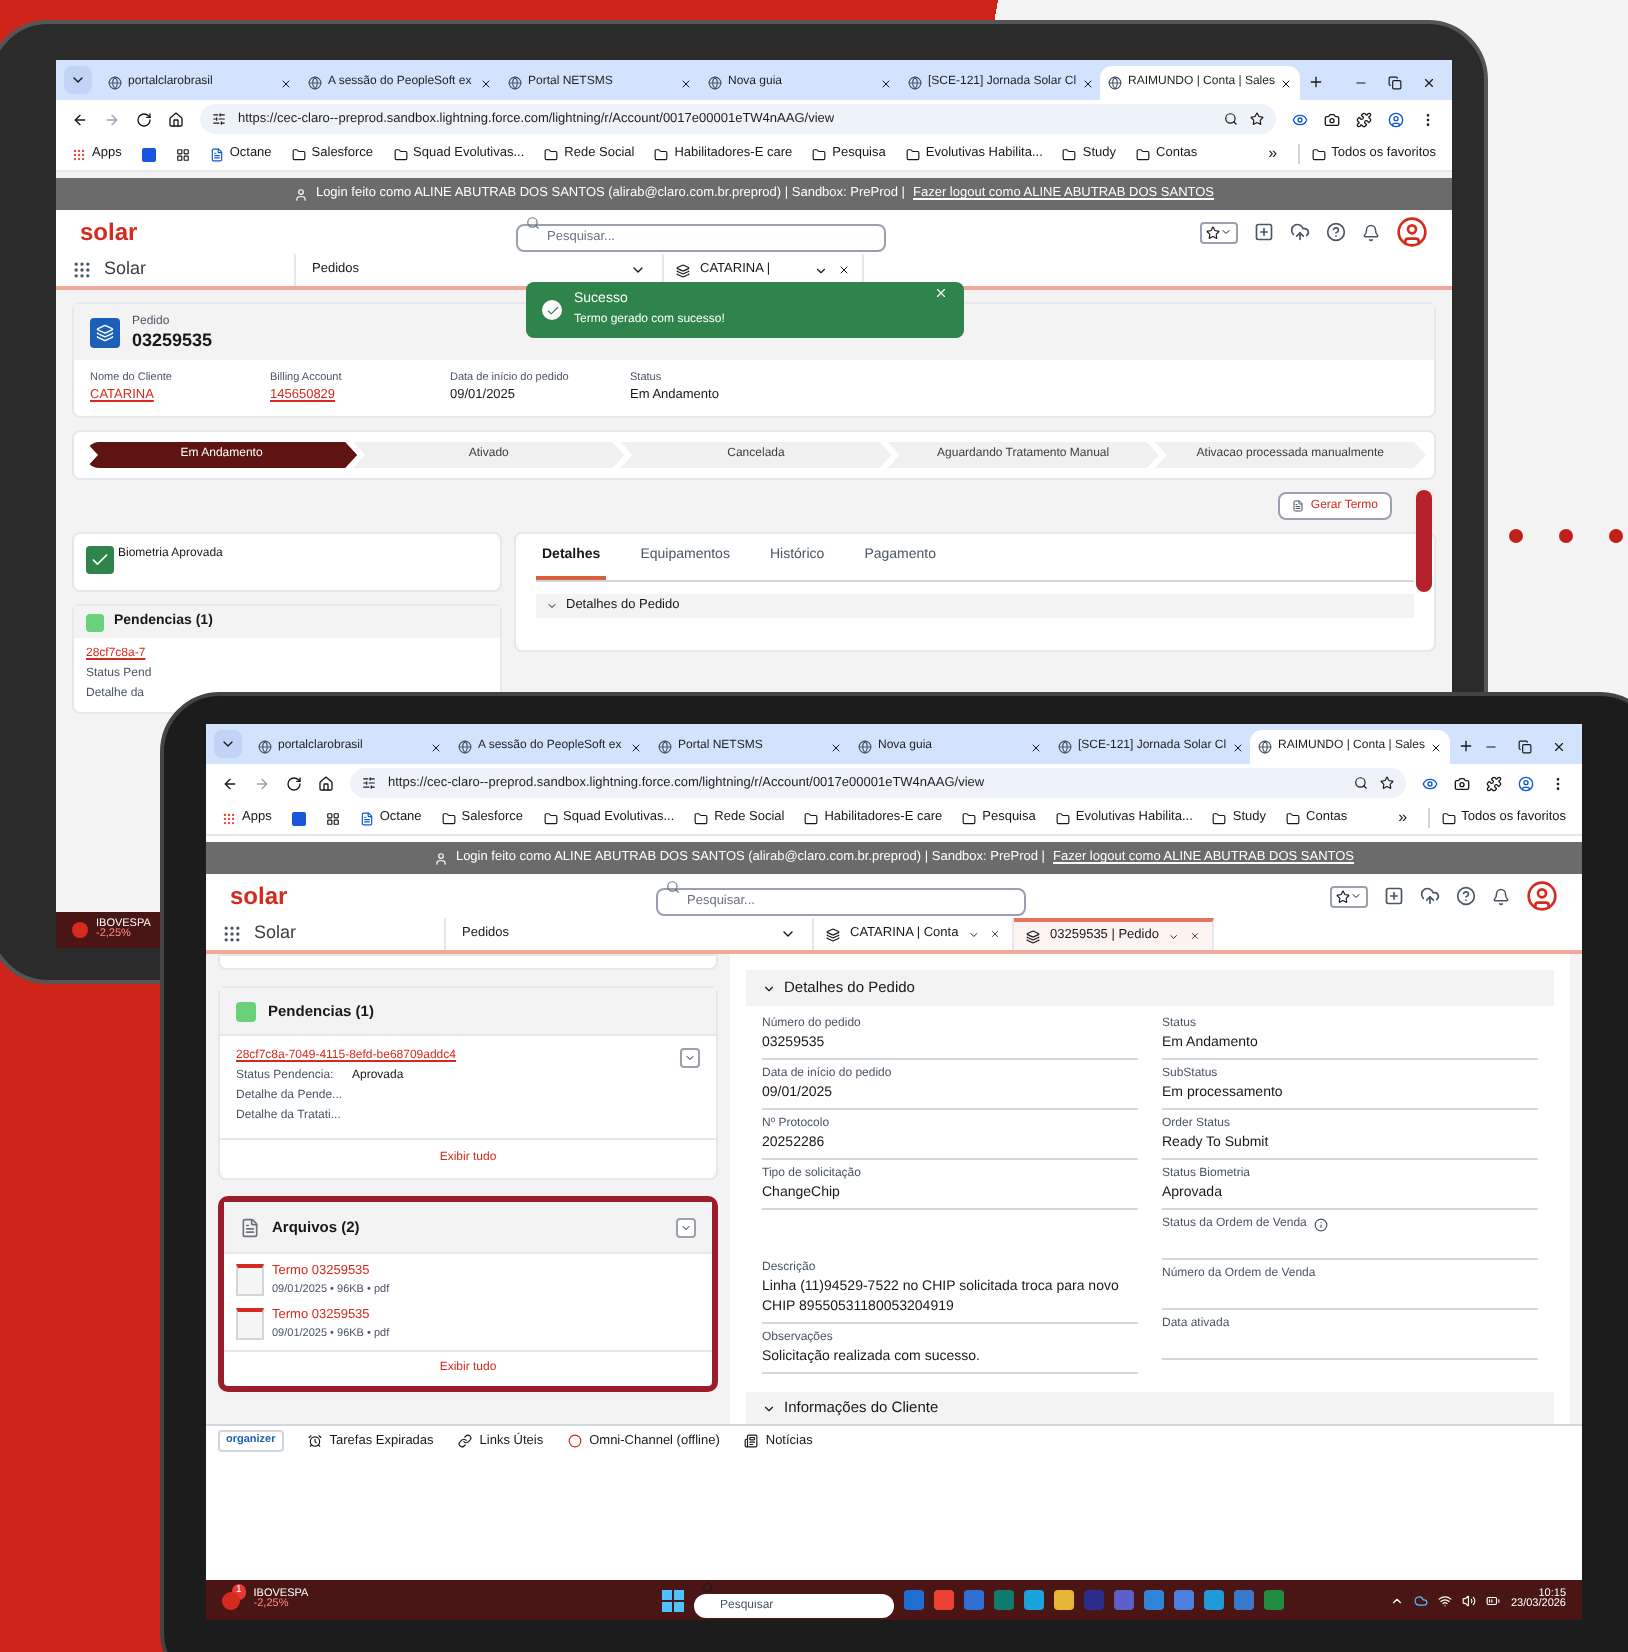  I want to click on row-menu-button, so click(690, 1058).